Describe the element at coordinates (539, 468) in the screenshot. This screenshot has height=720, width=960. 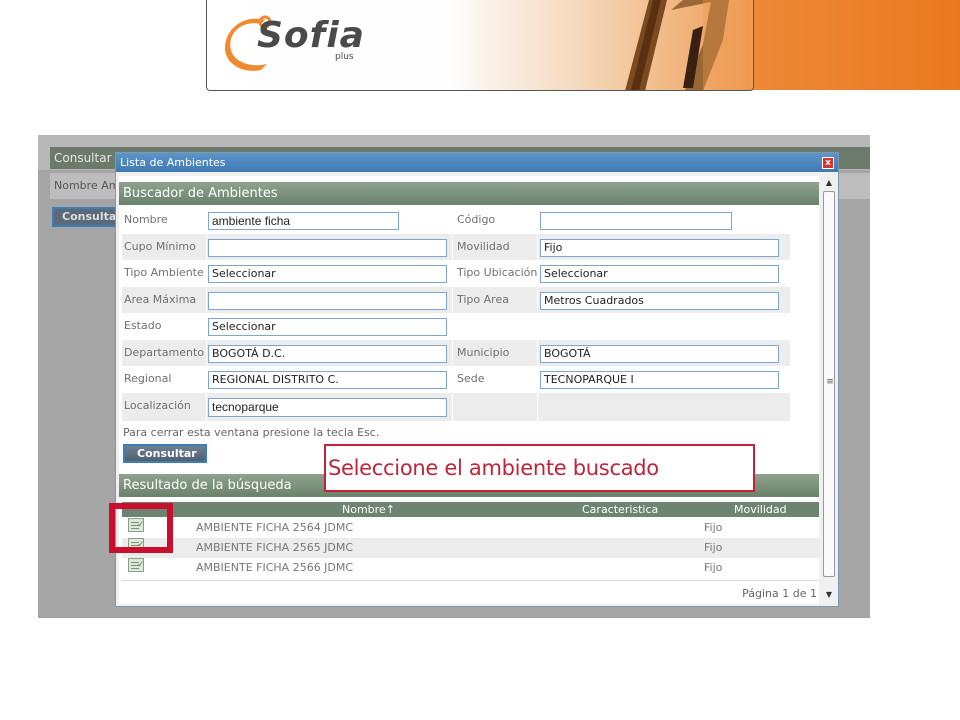
I see `instruction-callout: Seleccione el ambiente buscado` at that location.